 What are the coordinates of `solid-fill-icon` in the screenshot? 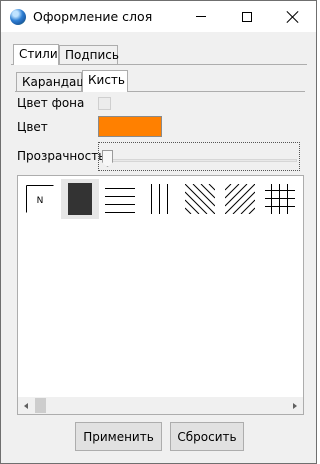 It's located at (80, 199).